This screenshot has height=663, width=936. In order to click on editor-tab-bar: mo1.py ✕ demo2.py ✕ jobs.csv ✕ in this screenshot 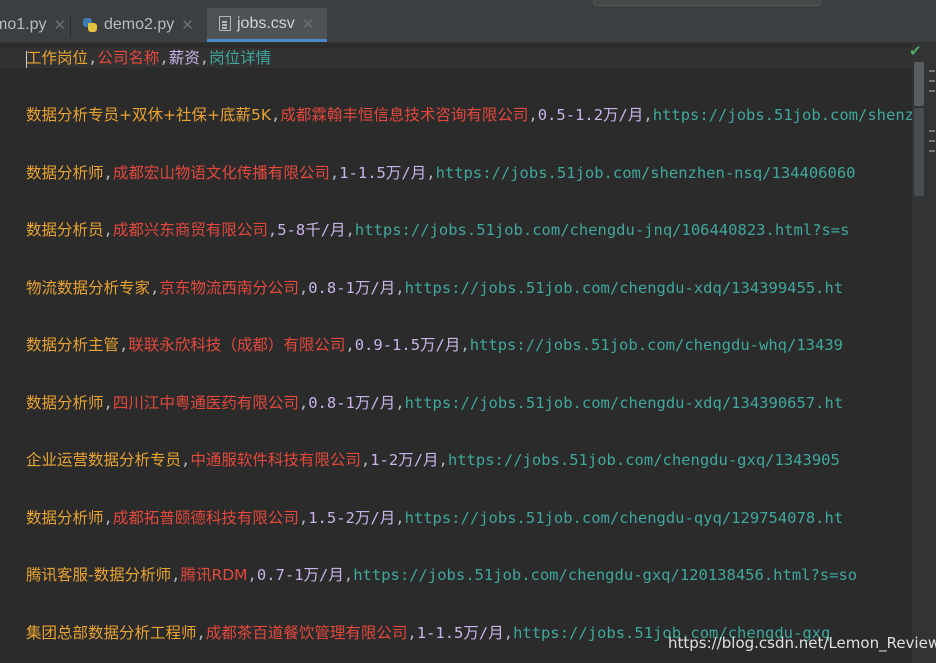, I will do `click(468, 25)`.